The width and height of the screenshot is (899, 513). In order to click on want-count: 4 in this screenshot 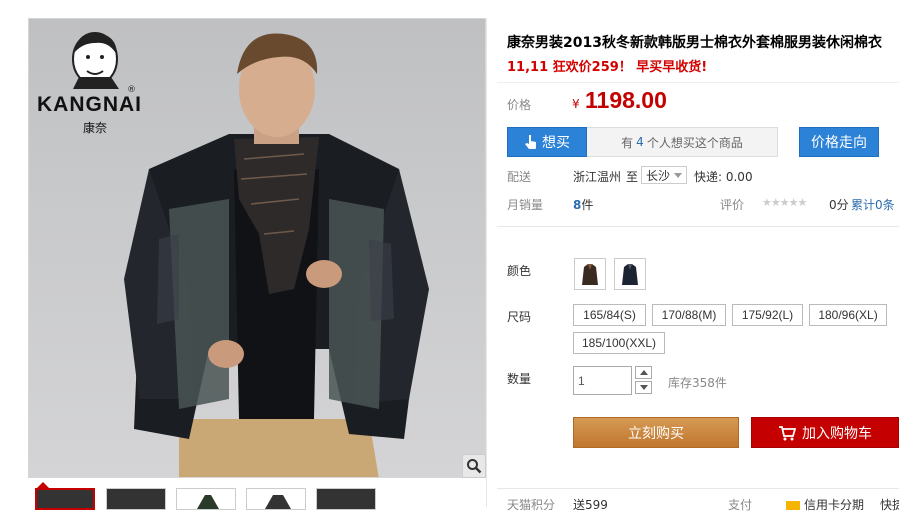, I will do `click(640, 142)`.